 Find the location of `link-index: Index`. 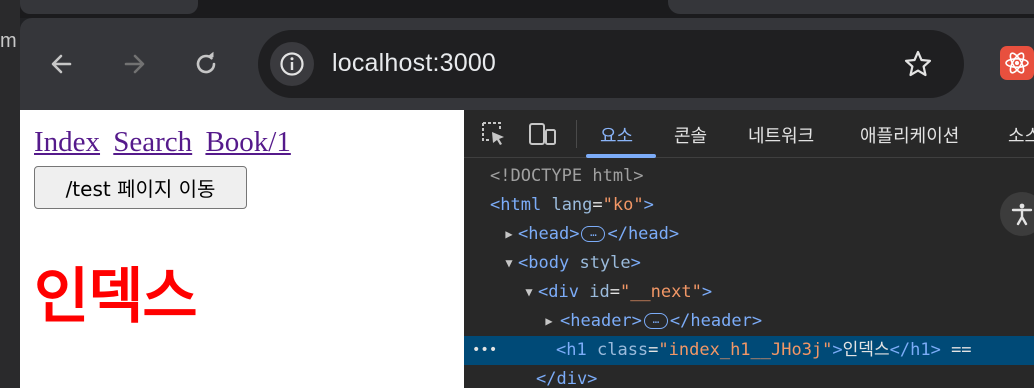

link-index: Index is located at coordinates (67, 142).